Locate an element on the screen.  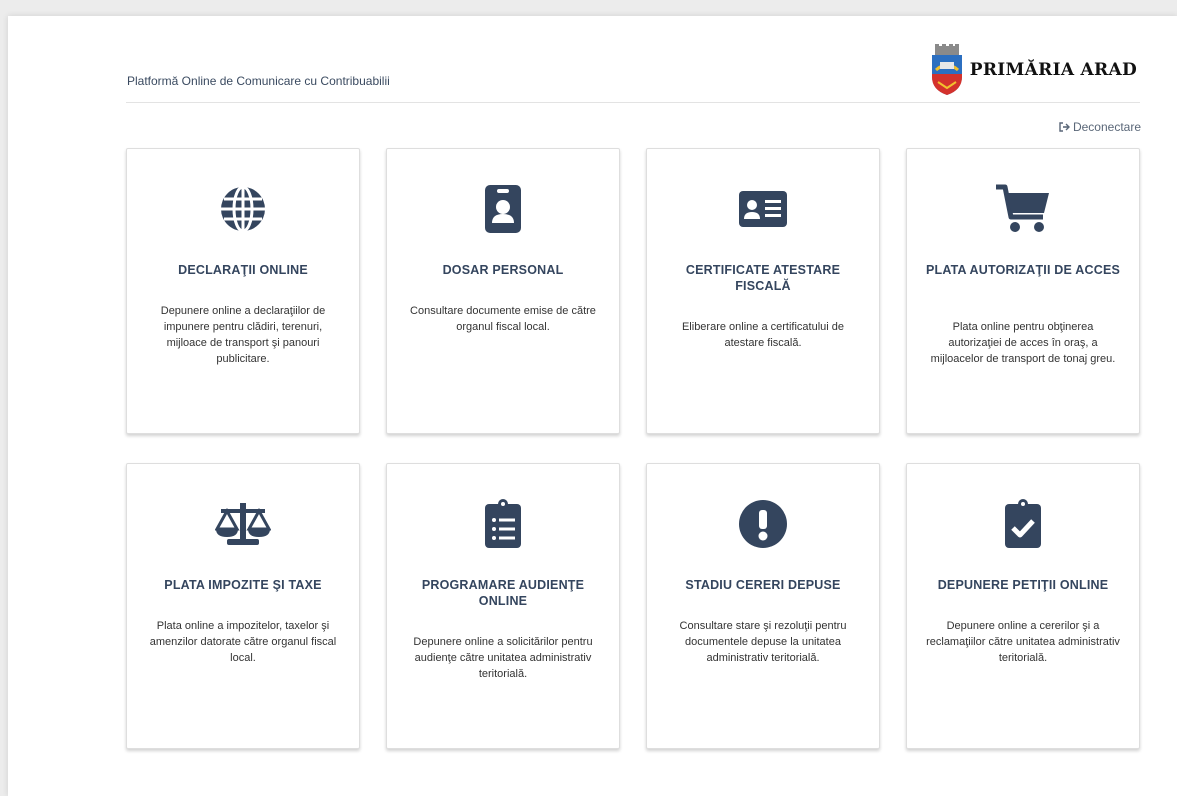
clipboard-check-icon is located at coordinates (1023, 524).